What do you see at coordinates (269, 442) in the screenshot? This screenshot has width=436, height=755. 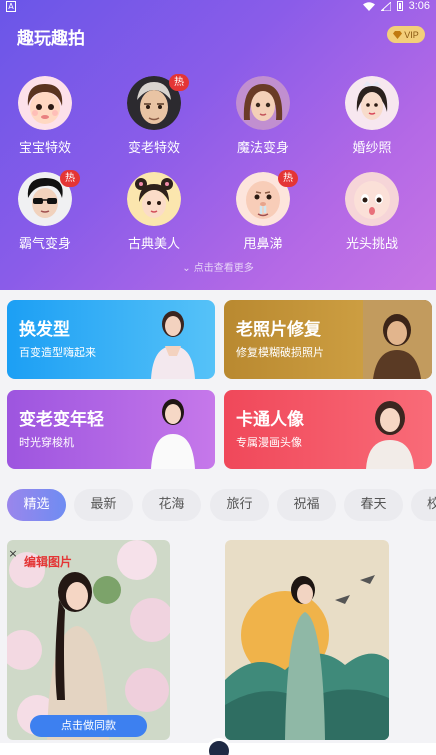 I see `card-subtitle: 专属漫画头像` at bounding box center [269, 442].